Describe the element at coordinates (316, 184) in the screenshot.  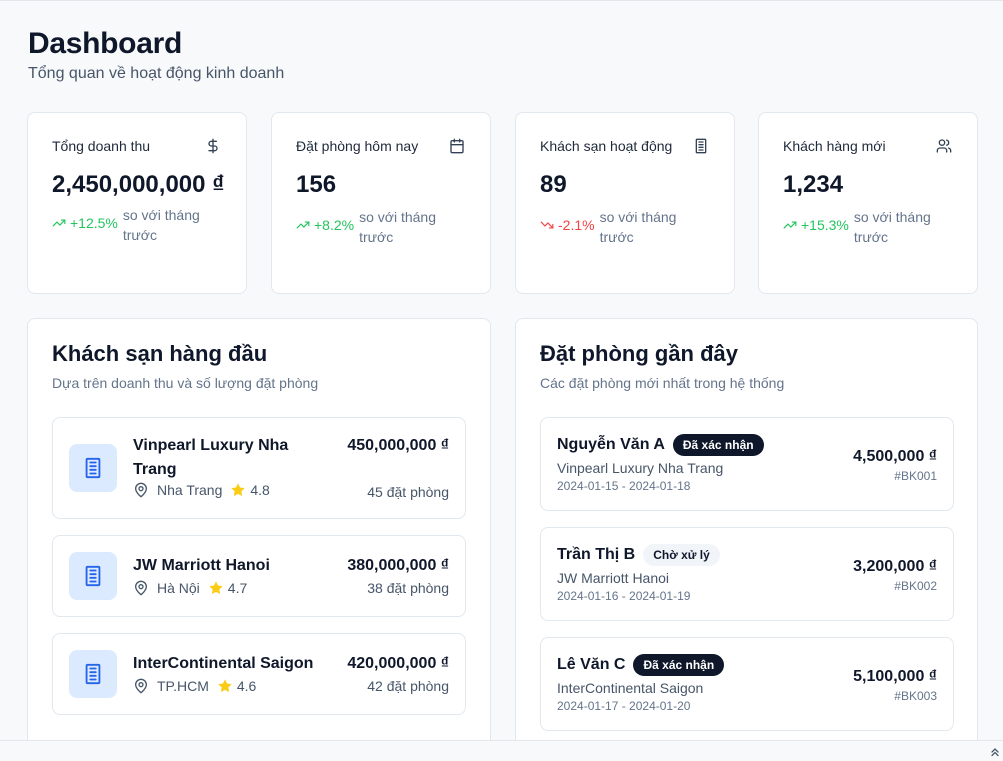
I see `stat-value: 156` at that location.